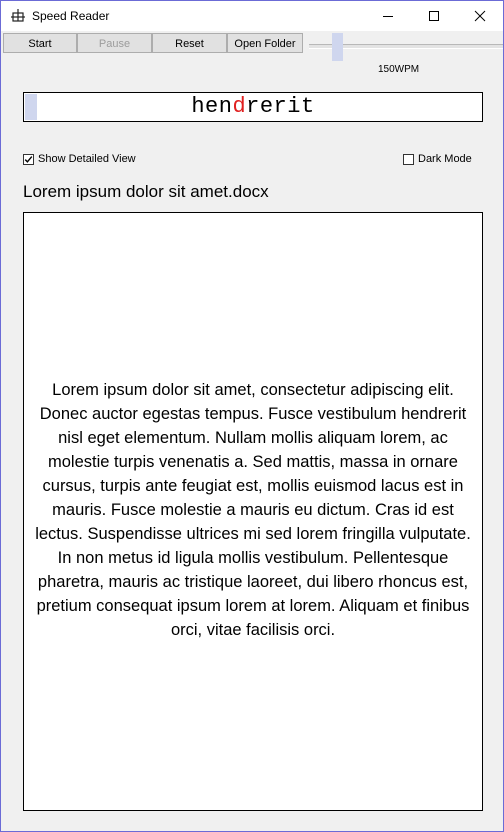 The width and height of the screenshot is (504, 832). Describe the element at coordinates (212, 106) in the screenshot. I see `word-prefix: hen` at that location.